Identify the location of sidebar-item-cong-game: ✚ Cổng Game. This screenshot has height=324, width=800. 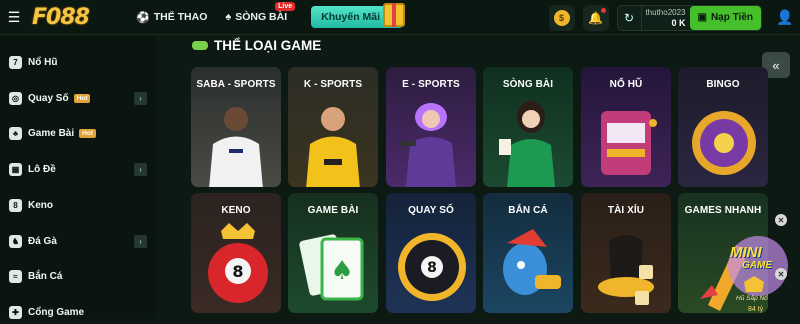
(78, 312).